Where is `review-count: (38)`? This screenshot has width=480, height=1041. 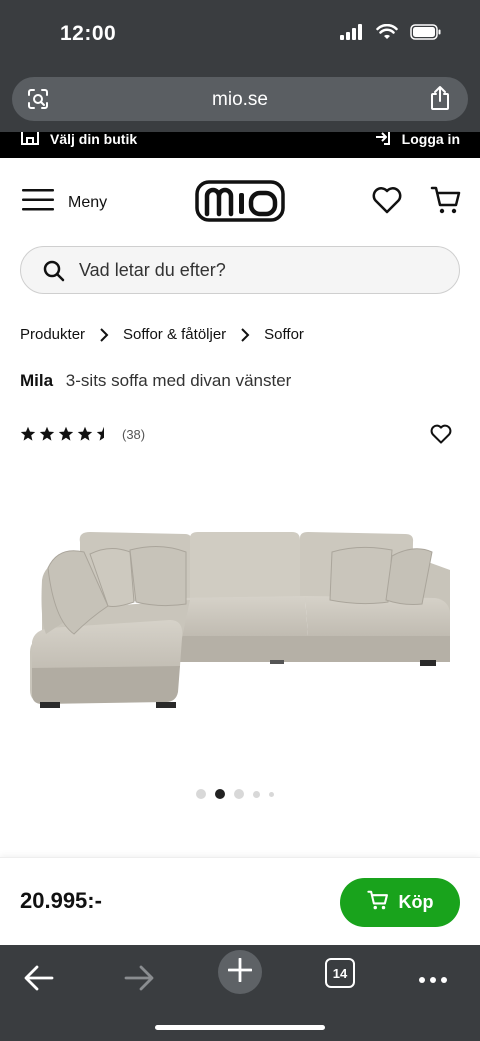
review-count: (38) is located at coordinates (134, 434).